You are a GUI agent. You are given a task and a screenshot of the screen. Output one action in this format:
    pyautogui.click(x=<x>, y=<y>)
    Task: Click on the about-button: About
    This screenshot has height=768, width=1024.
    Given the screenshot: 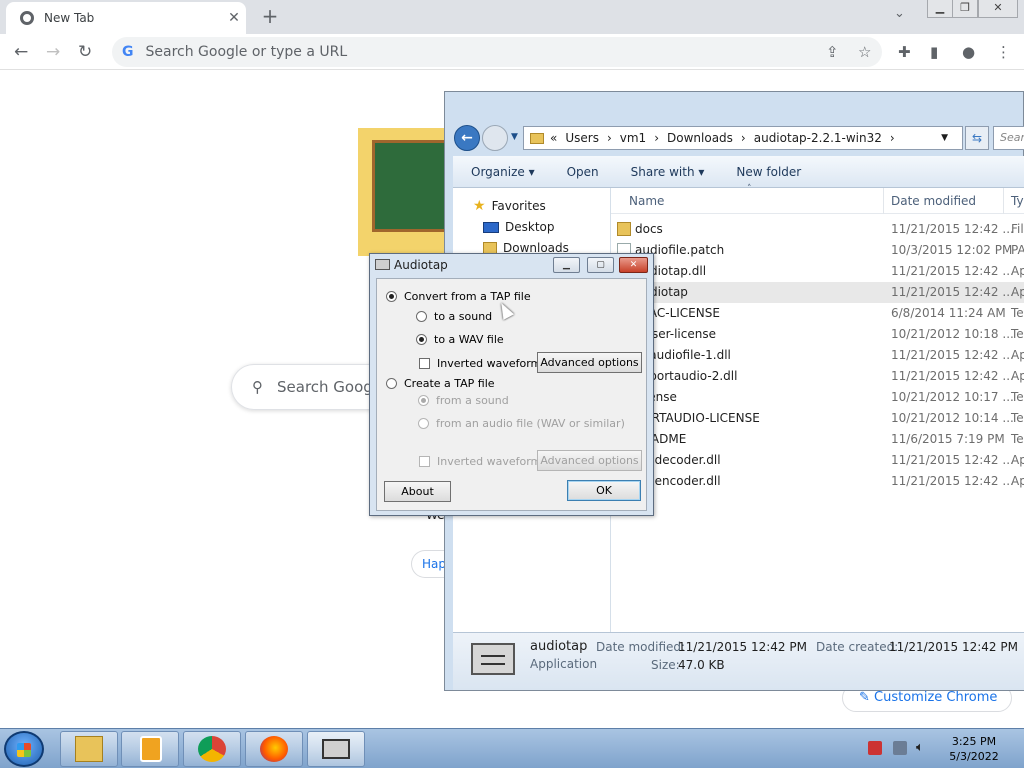 What is the action you would take?
    pyautogui.click(x=417, y=491)
    